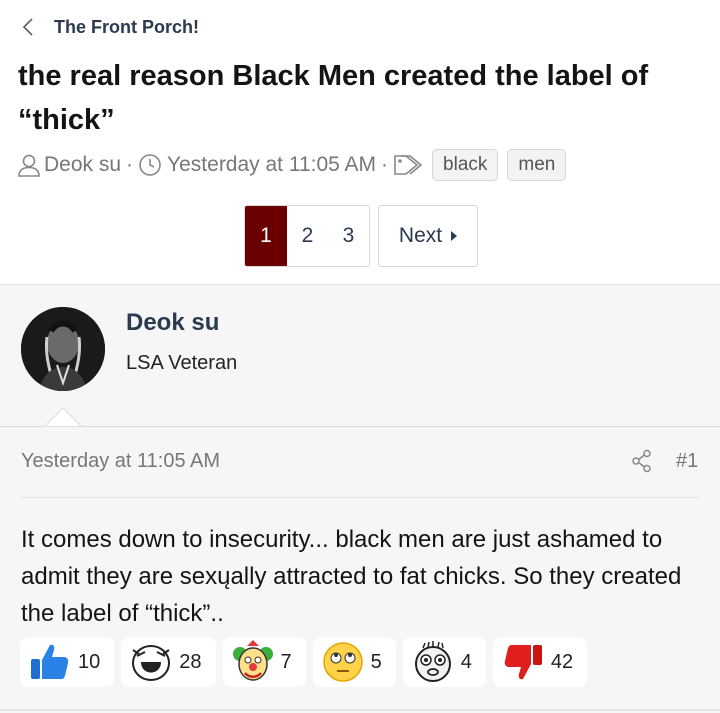 This screenshot has width=720, height=713. I want to click on reaction-eye-roll: 5, so click(354, 662).